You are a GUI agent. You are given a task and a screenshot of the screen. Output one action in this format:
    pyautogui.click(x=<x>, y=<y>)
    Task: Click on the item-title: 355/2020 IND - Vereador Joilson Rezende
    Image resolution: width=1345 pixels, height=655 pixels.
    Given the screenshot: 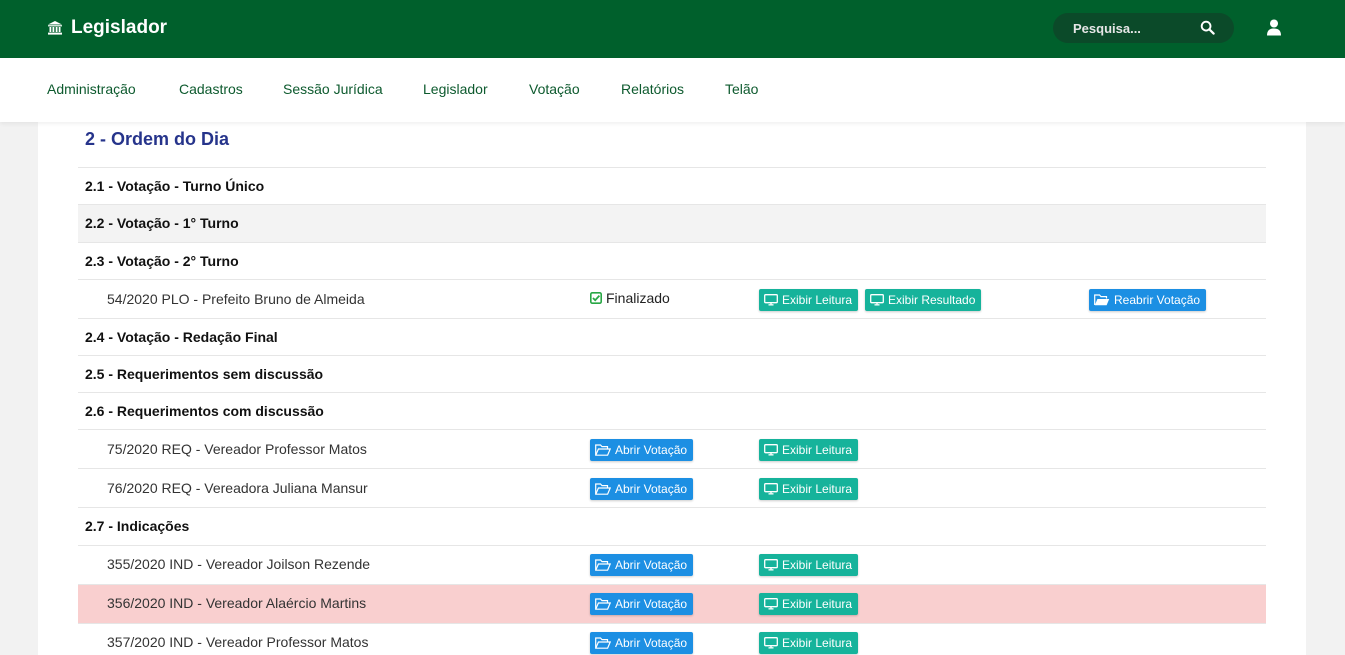 What is the action you would take?
    pyautogui.click(x=239, y=564)
    